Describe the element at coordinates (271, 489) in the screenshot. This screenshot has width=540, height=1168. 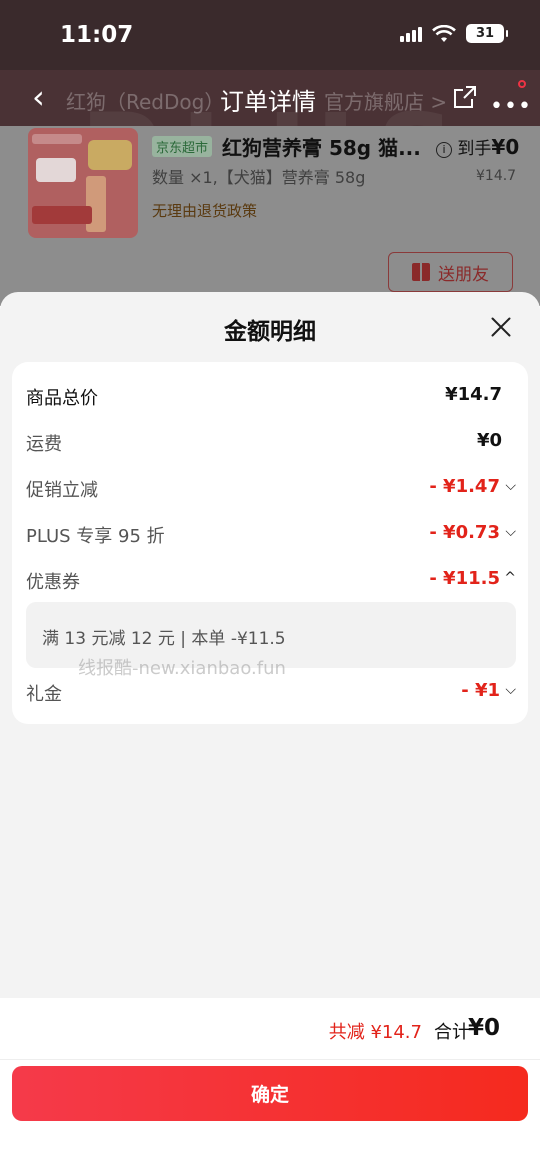
I see `row-promotion: 促销立减 - ¥1.47 ⌵` at that location.